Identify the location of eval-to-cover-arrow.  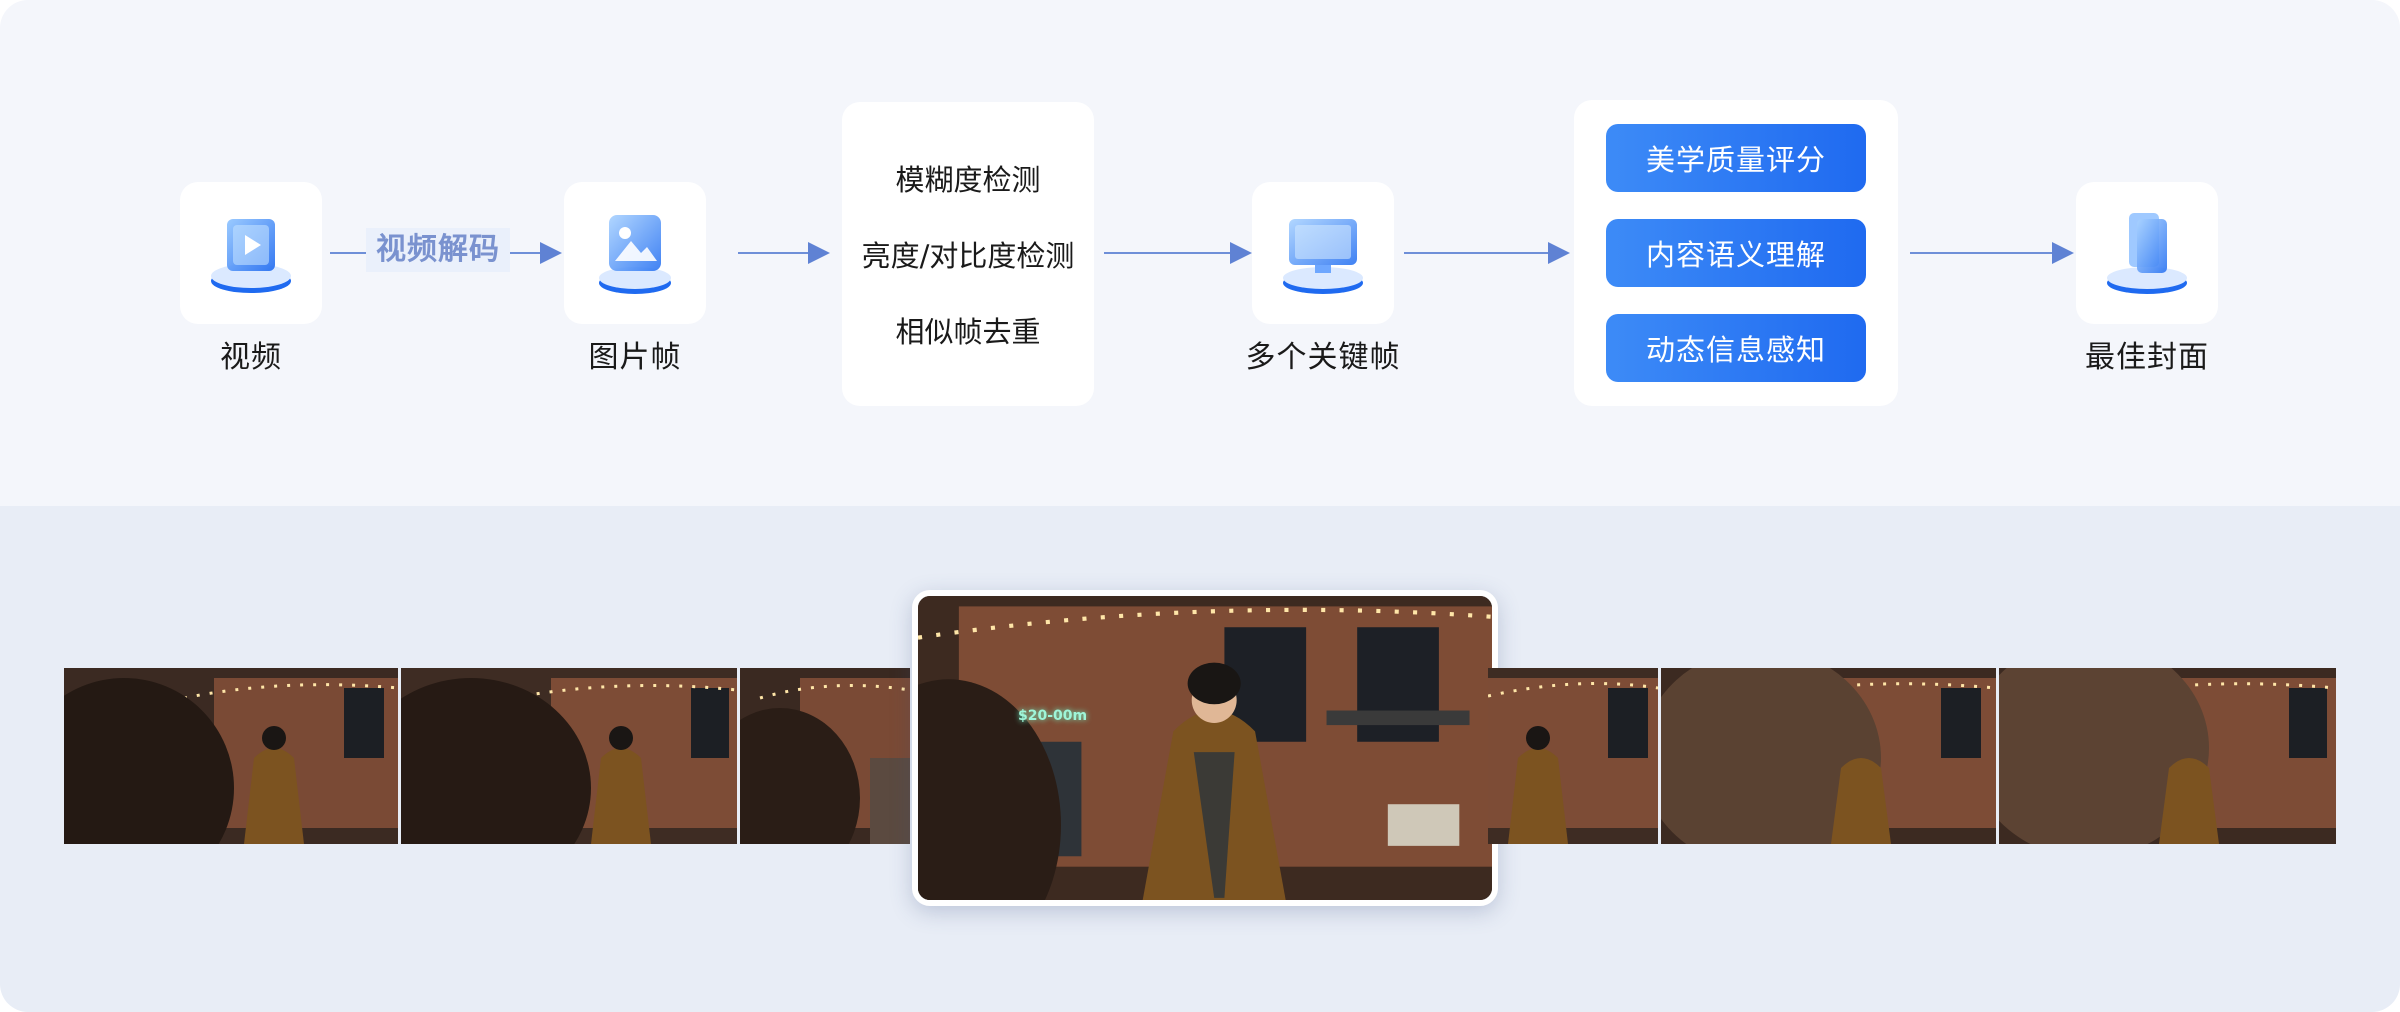
(1992, 253).